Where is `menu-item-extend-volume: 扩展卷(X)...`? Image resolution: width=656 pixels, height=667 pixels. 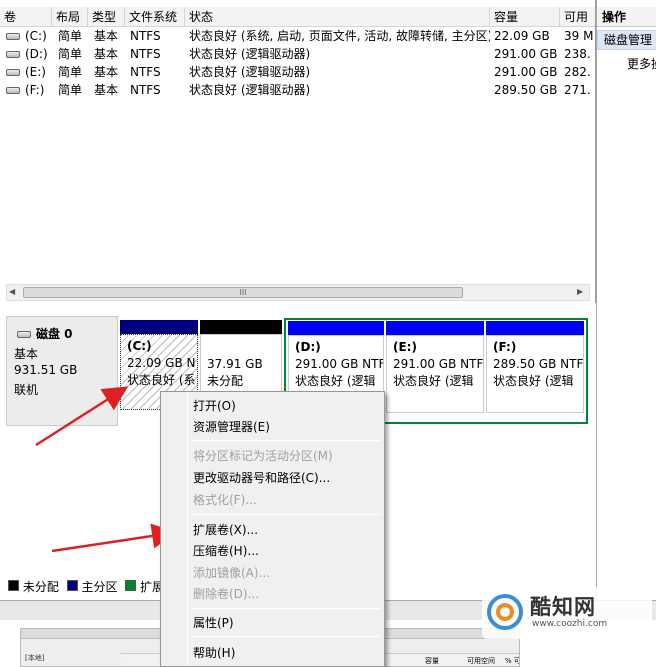 menu-item-extend-volume: 扩展卷(X)... is located at coordinates (225, 530).